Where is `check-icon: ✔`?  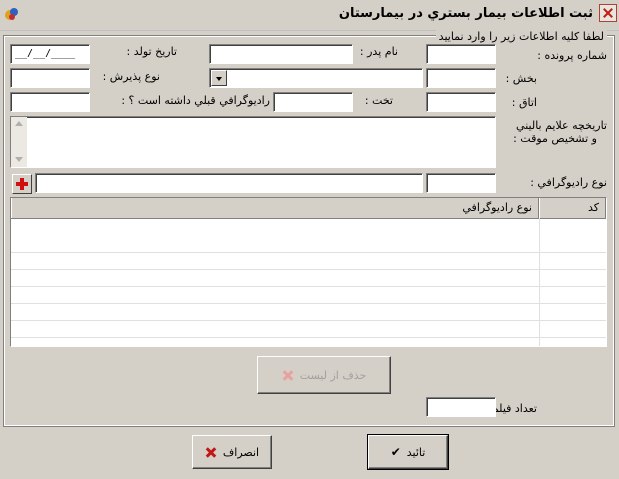 check-icon: ✔ is located at coordinates (395, 452).